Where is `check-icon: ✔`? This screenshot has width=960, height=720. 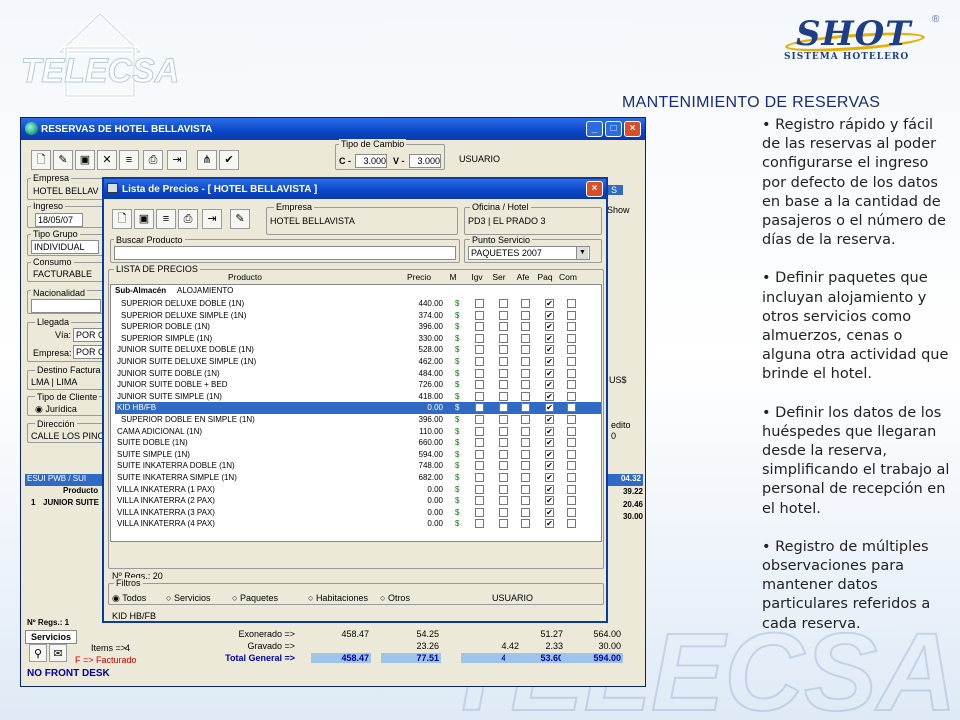 check-icon: ✔ is located at coordinates (229, 160).